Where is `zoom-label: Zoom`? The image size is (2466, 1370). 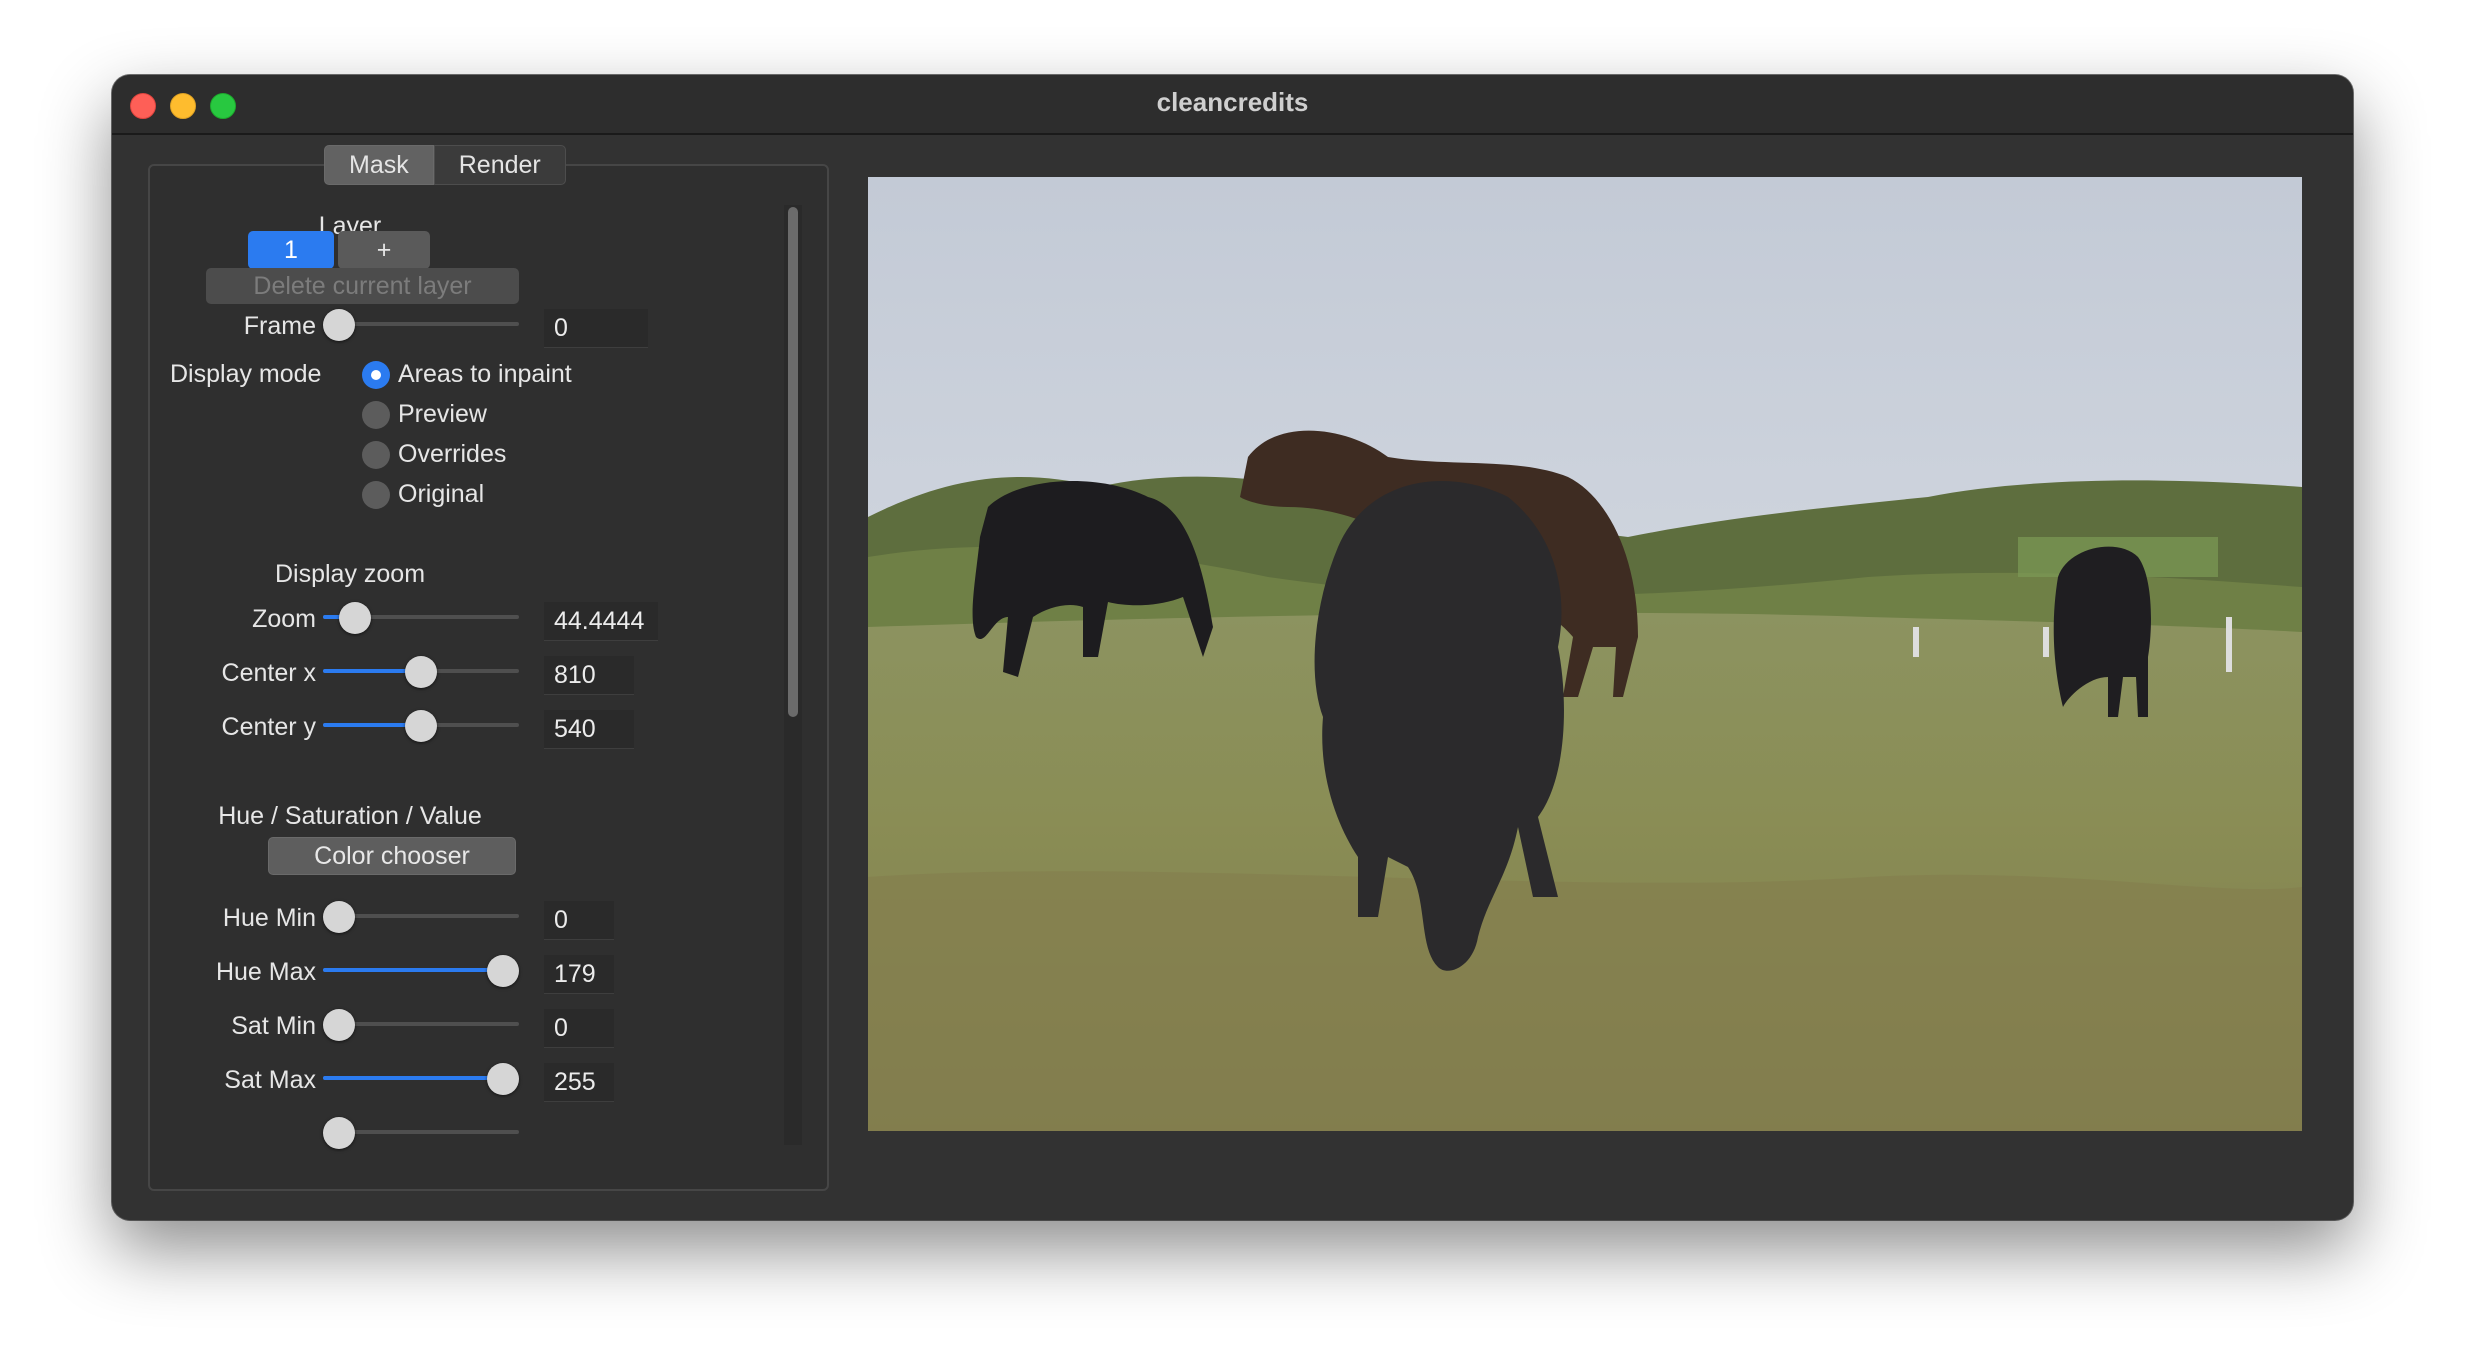
zoom-label: Zoom is located at coordinates (284, 619).